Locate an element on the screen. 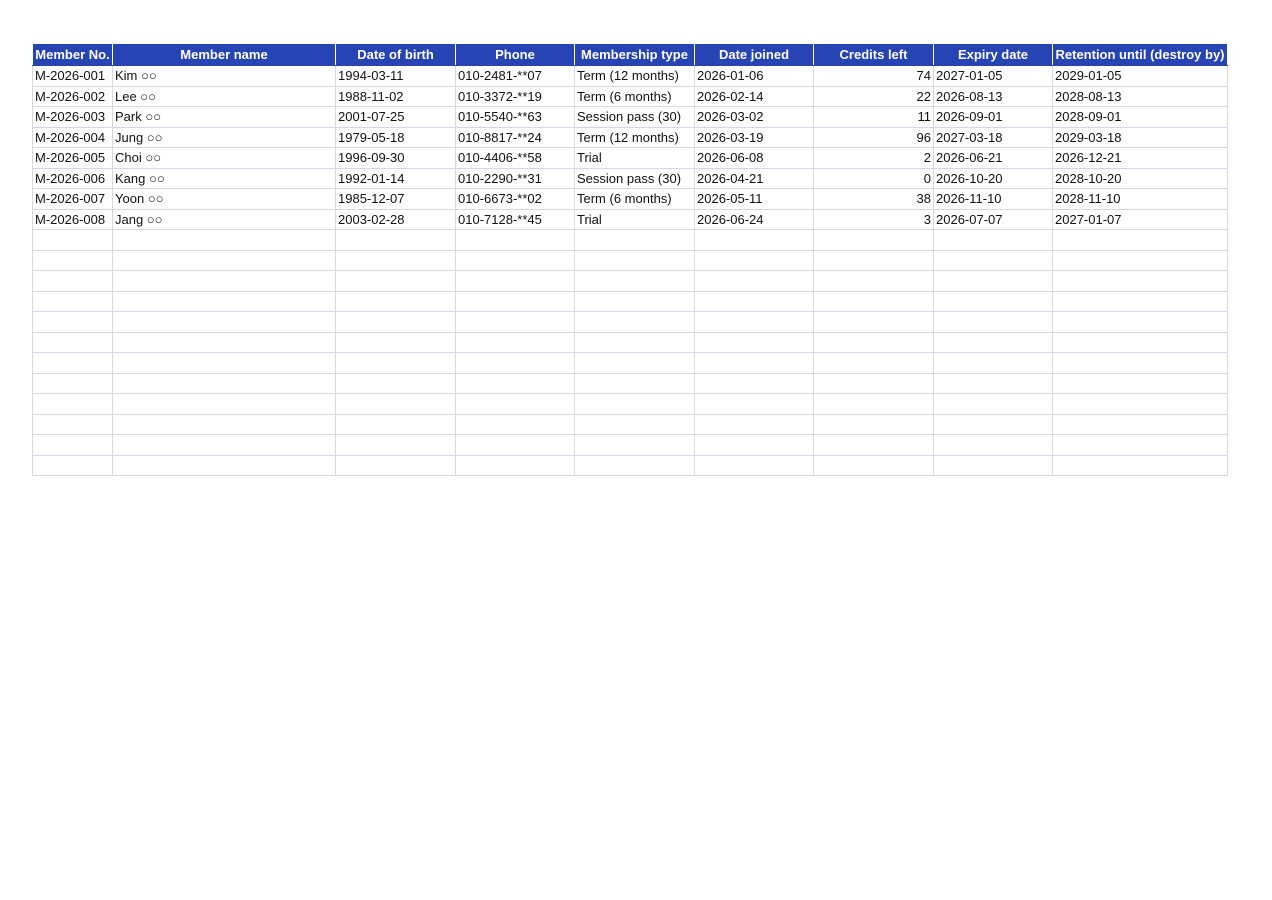 This screenshot has width=1272, height=900. cell-date-of-birth: 1985-12-07 is located at coordinates (395, 199).